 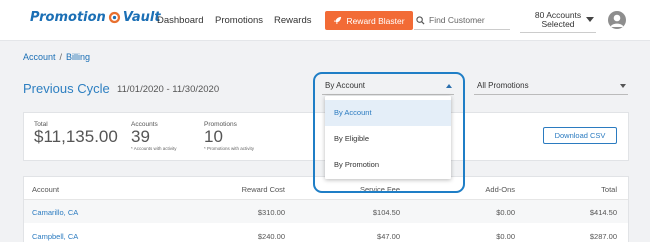 What do you see at coordinates (229, 136) in the screenshot?
I see `promotions-metric: Promotions 10 * Promotions with activity` at bounding box center [229, 136].